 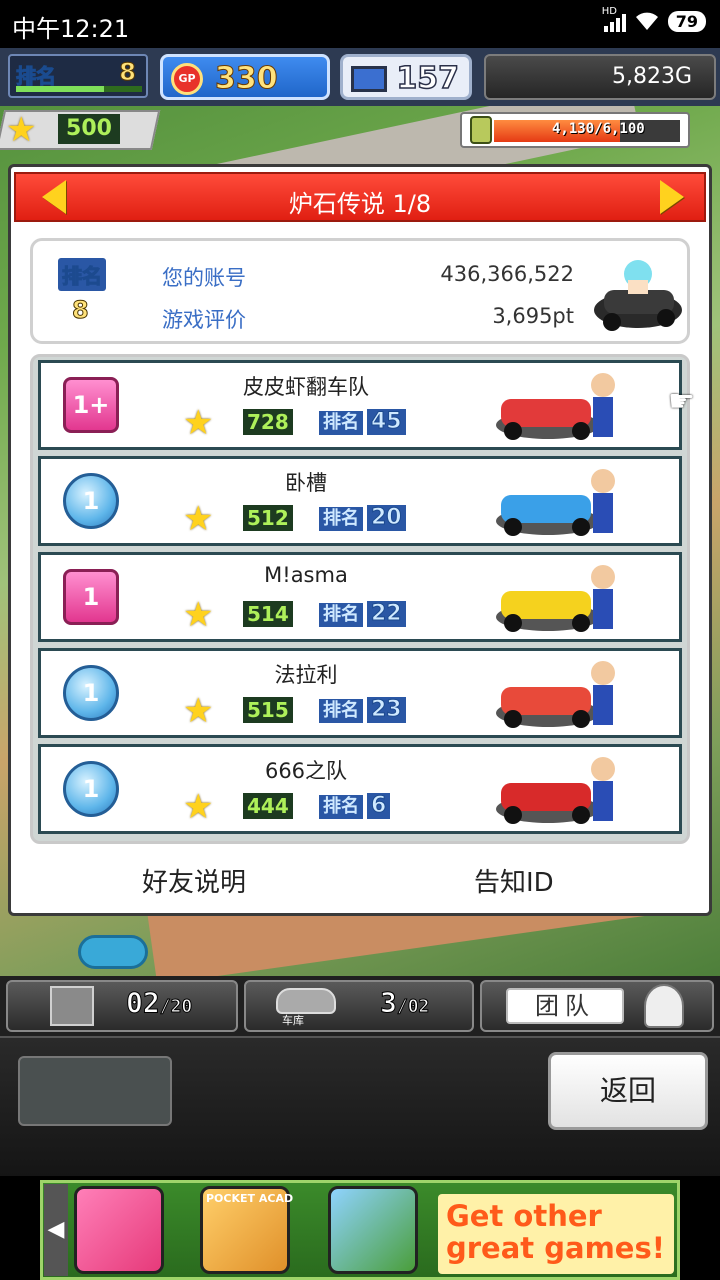 What do you see at coordinates (360, 204) in the screenshot?
I see `panel-title: 炉石传说 1/8` at bounding box center [360, 204].